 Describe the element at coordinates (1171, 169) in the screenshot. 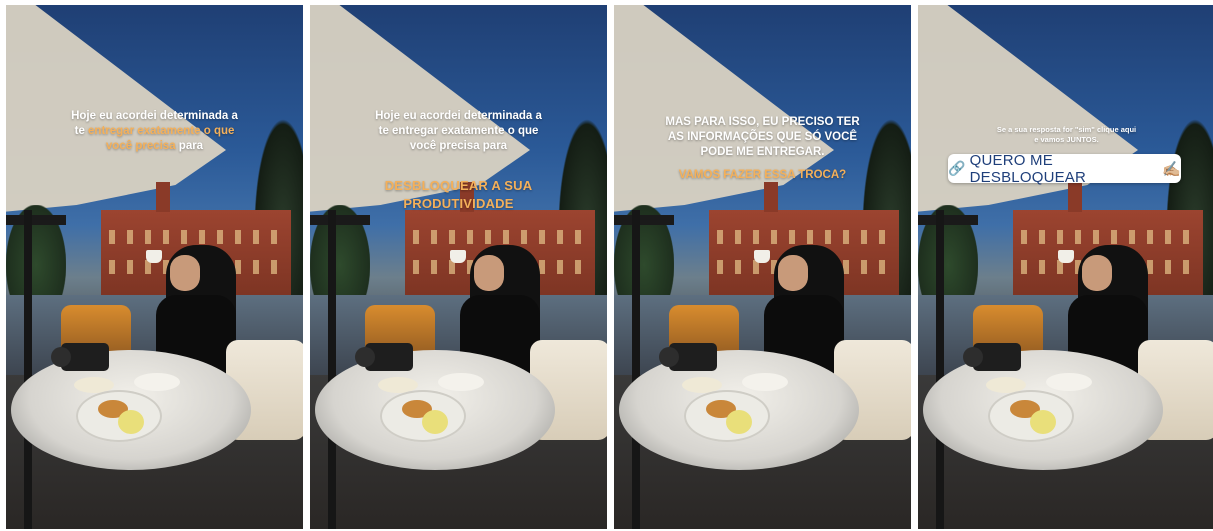

I see `writing-hand-icon: ✍🏼` at that location.